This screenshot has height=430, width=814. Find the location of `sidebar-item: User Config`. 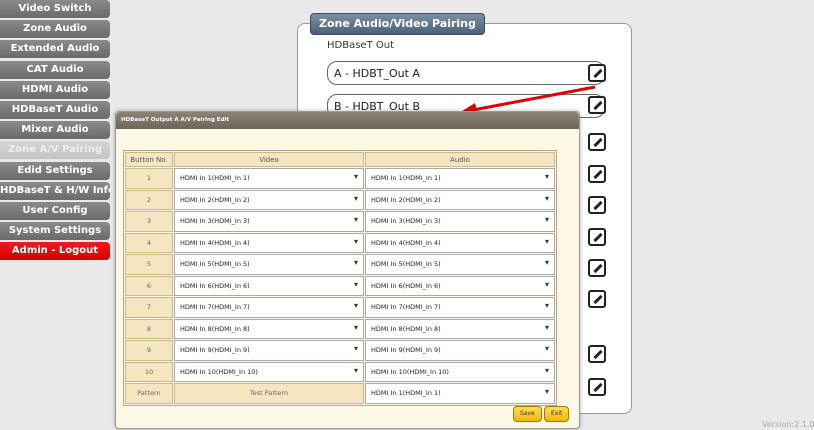

sidebar-item: User Config is located at coordinates (55, 210).